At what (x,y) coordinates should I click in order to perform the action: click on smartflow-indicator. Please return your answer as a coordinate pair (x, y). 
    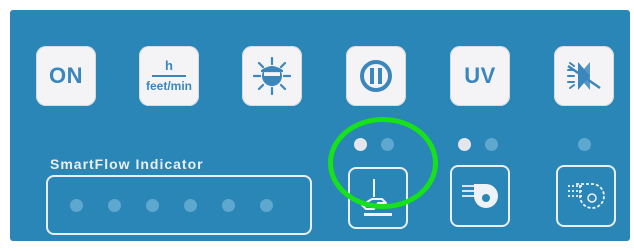
    Looking at the image, I should click on (179, 205).